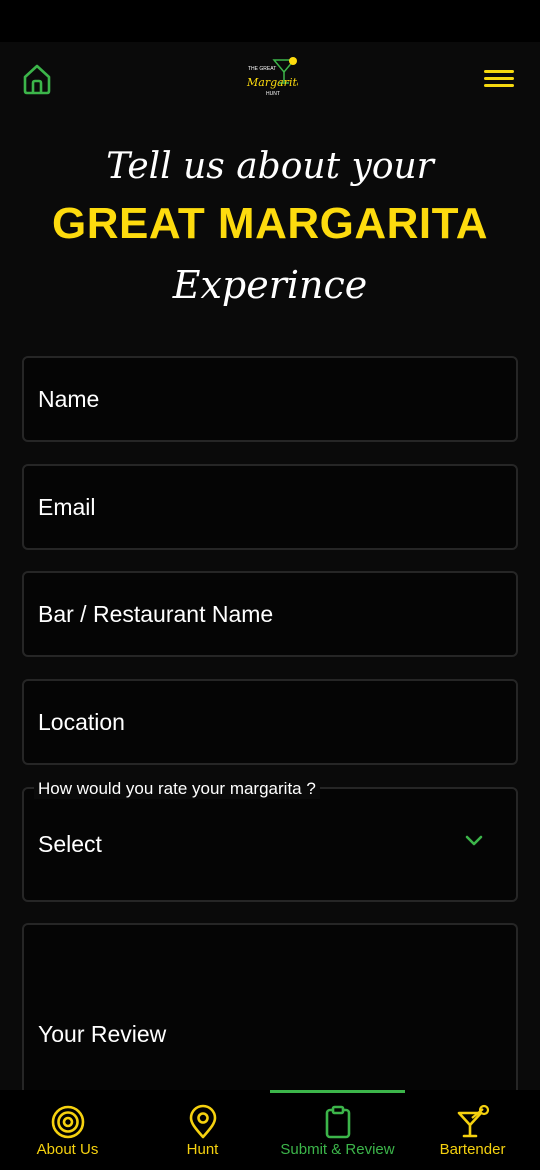 Image resolution: width=540 pixels, height=1170 pixels. What do you see at coordinates (472, 1149) in the screenshot?
I see `nav-bartender-label: Bartender` at bounding box center [472, 1149].